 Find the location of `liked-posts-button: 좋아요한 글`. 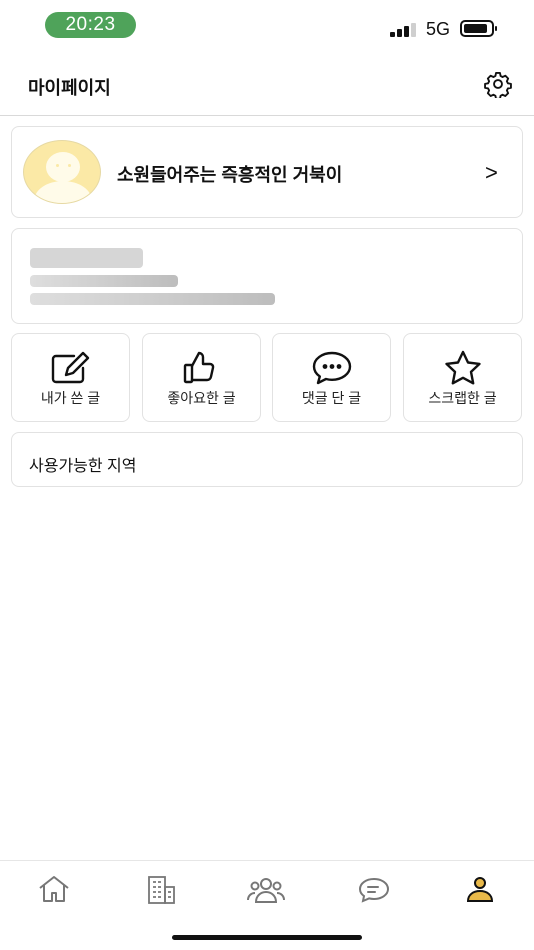

liked-posts-button: 좋아요한 글 is located at coordinates (201, 377).